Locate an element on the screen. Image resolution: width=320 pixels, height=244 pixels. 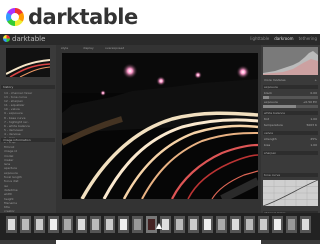
black-slider-track is located at coordinates (290, 97).